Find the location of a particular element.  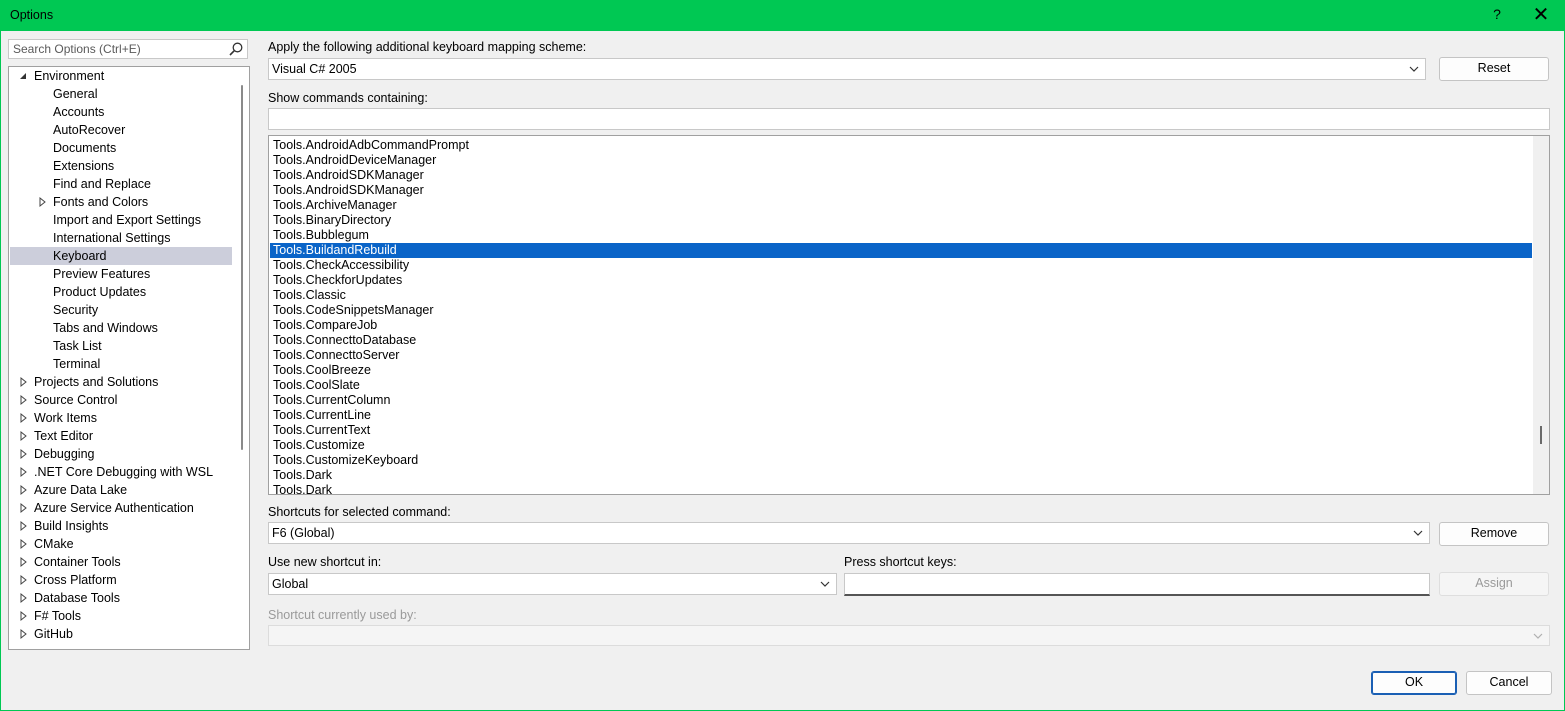

reset-button: Reset is located at coordinates (1494, 69).